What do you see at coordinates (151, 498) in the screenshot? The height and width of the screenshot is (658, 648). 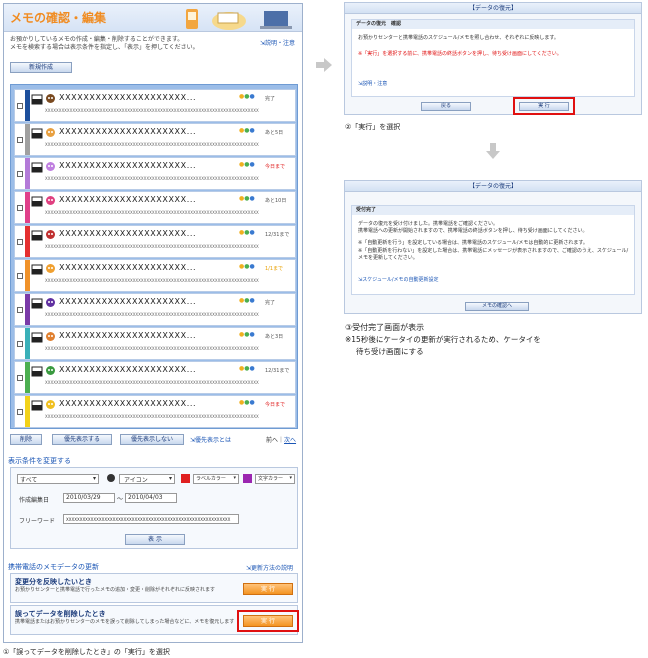 I see `date-to-input: 2010/04/03` at bounding box center [151, 498].